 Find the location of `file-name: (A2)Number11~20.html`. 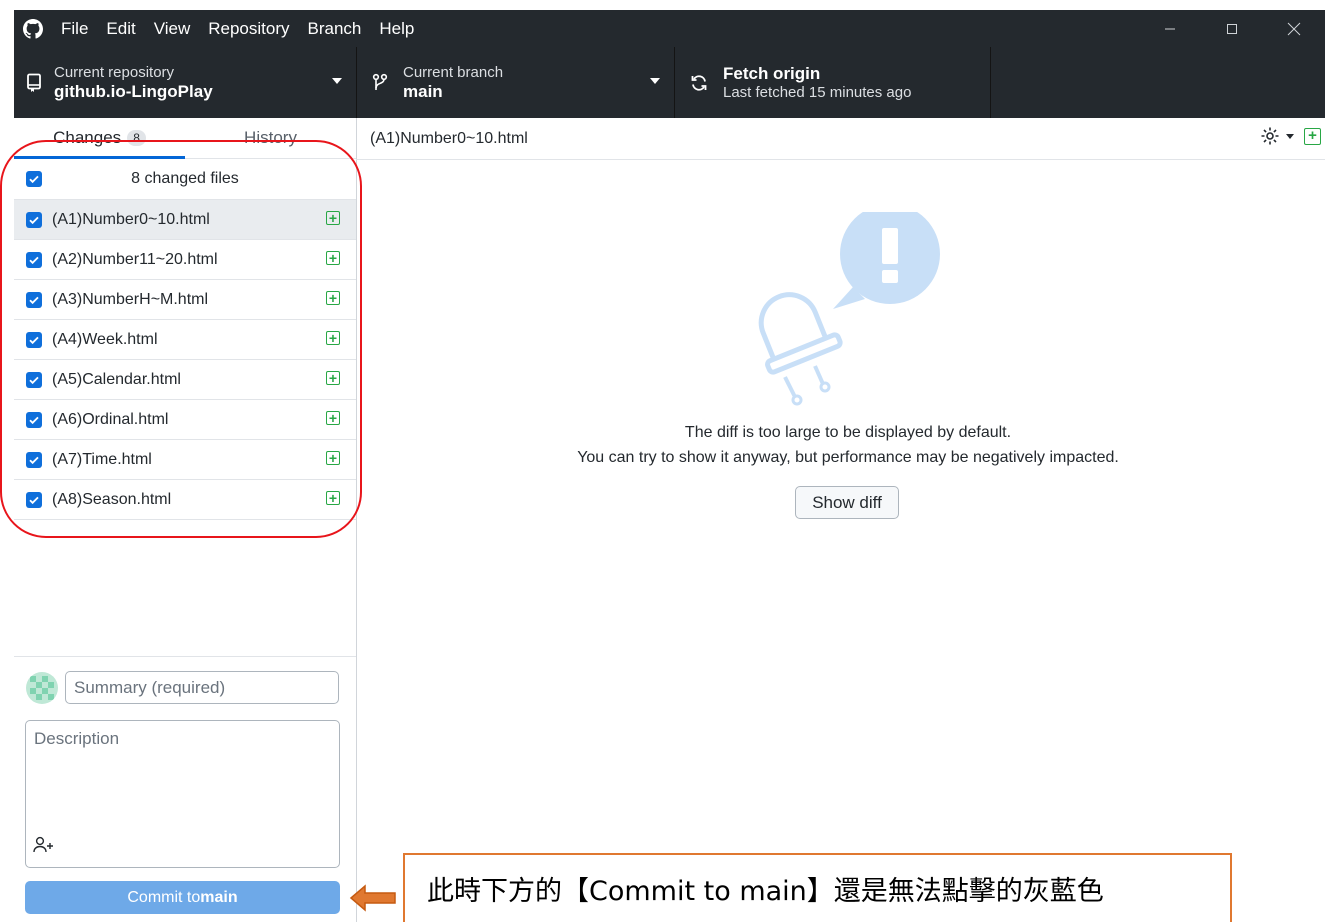

file-name: (A2)Number11~20.html is located at coordinates (135, 259).